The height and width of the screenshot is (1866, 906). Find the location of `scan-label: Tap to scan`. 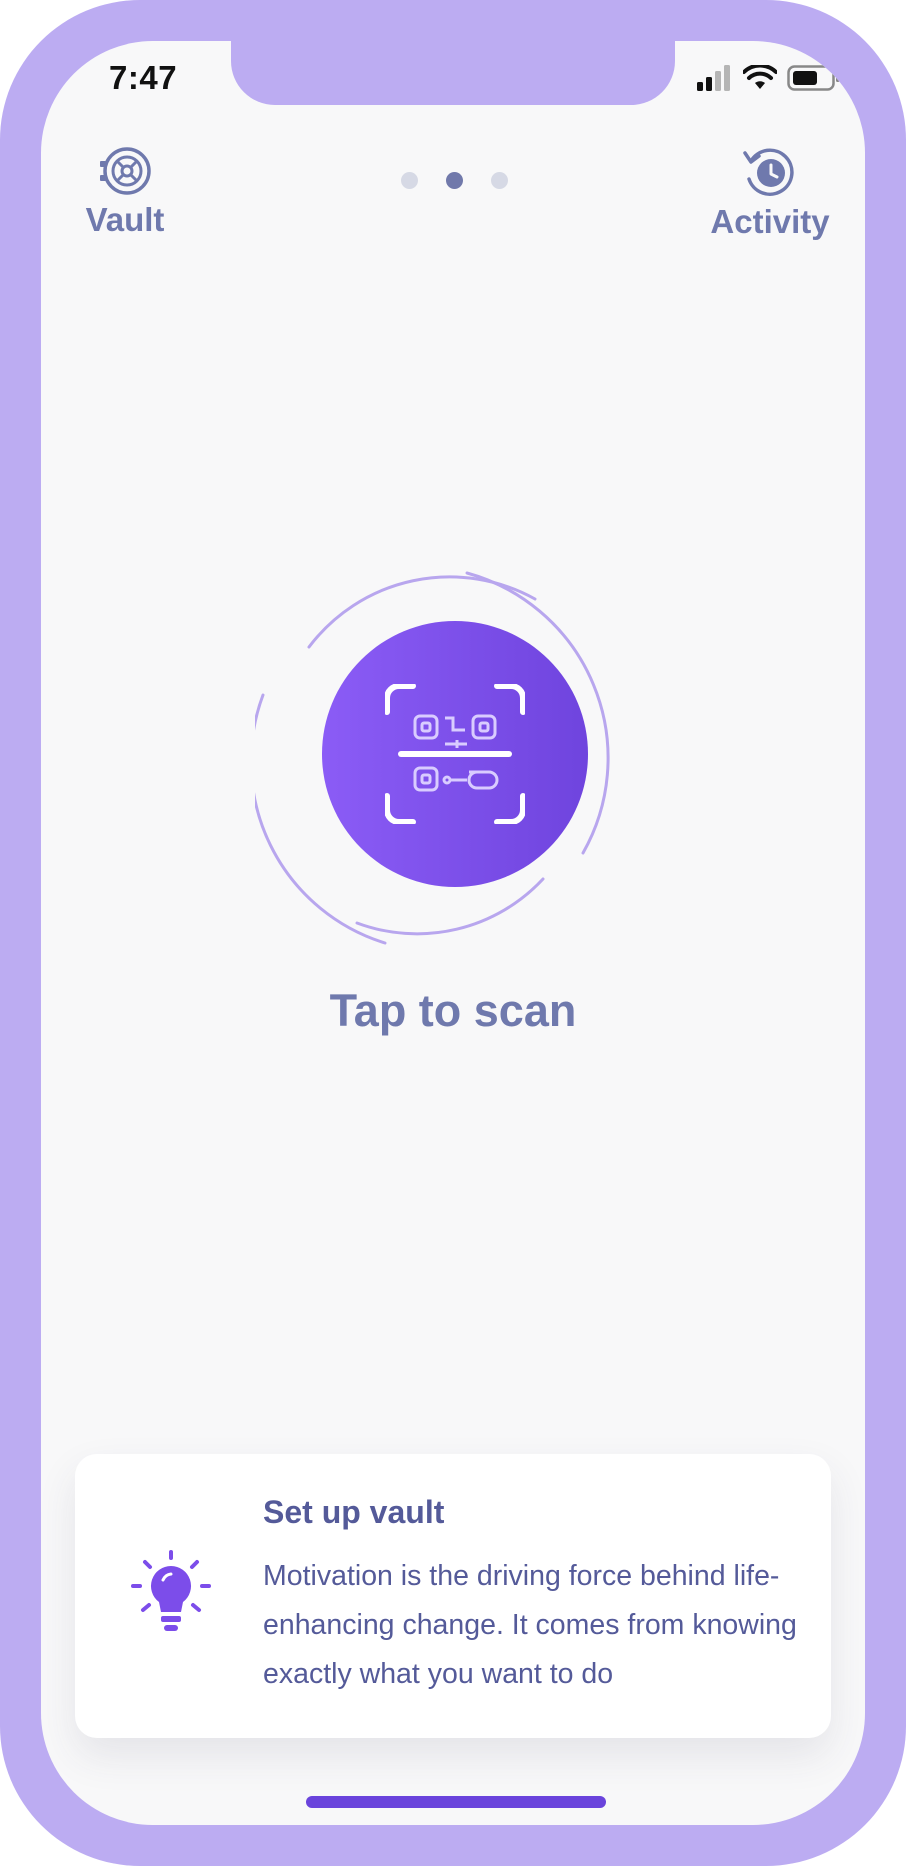

scan-label: Tap to scan is located at coordinates (453, 1011).